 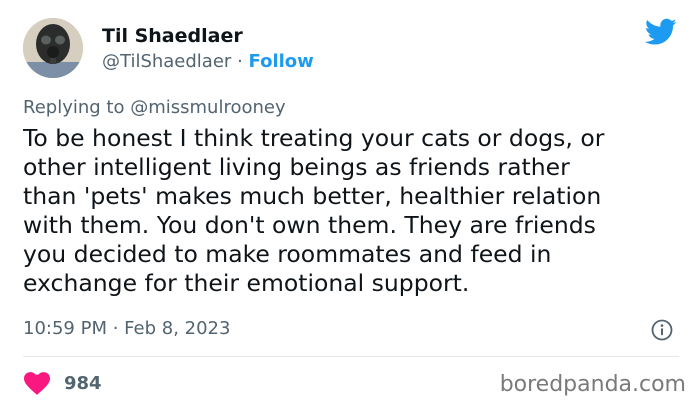 What do you see at coordinates (662, 330) in the screenshot?
I see `info-icon` at bounding box center [662, 330].